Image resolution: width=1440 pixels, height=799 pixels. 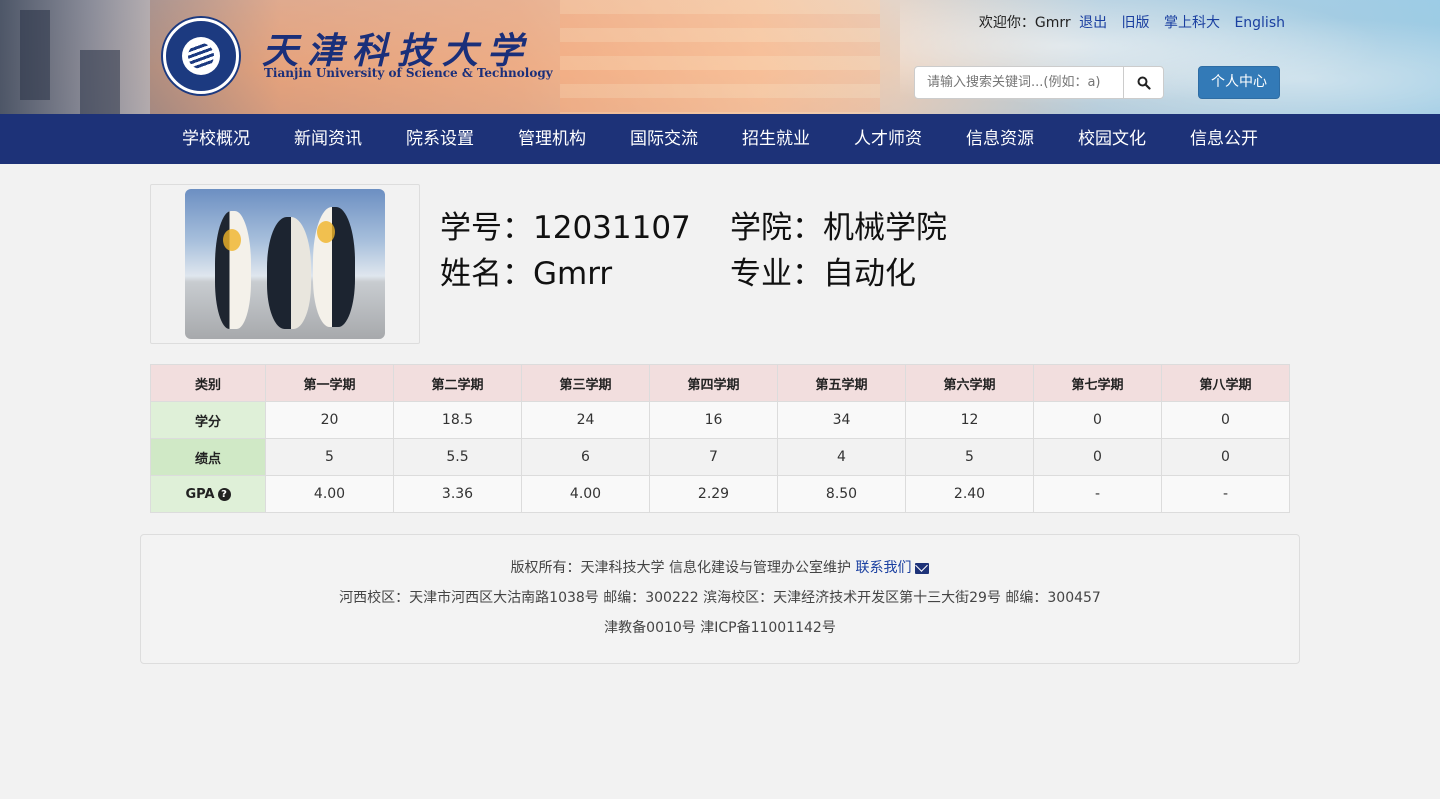 I want to click on question-circle-icon: ?, so click(x=224, y=494).